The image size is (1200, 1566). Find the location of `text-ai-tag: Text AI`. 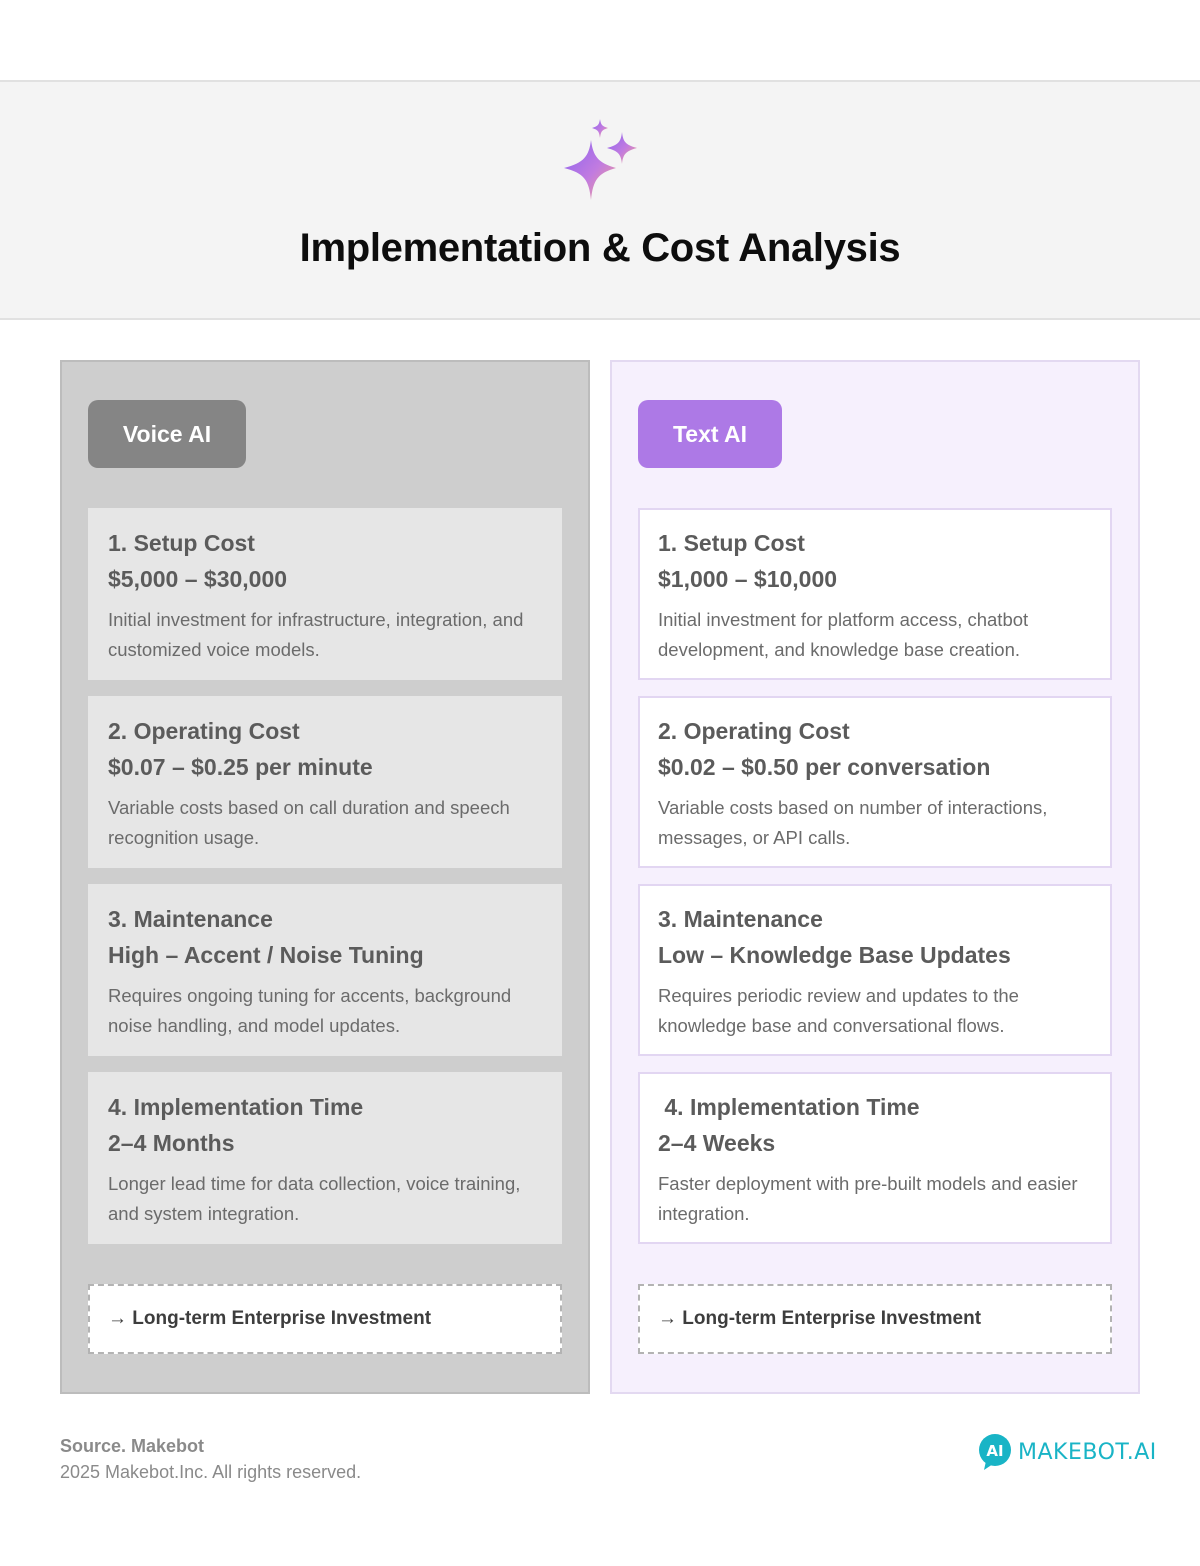

text-ai-tag: Text AI is located at coordinates (710, 434).